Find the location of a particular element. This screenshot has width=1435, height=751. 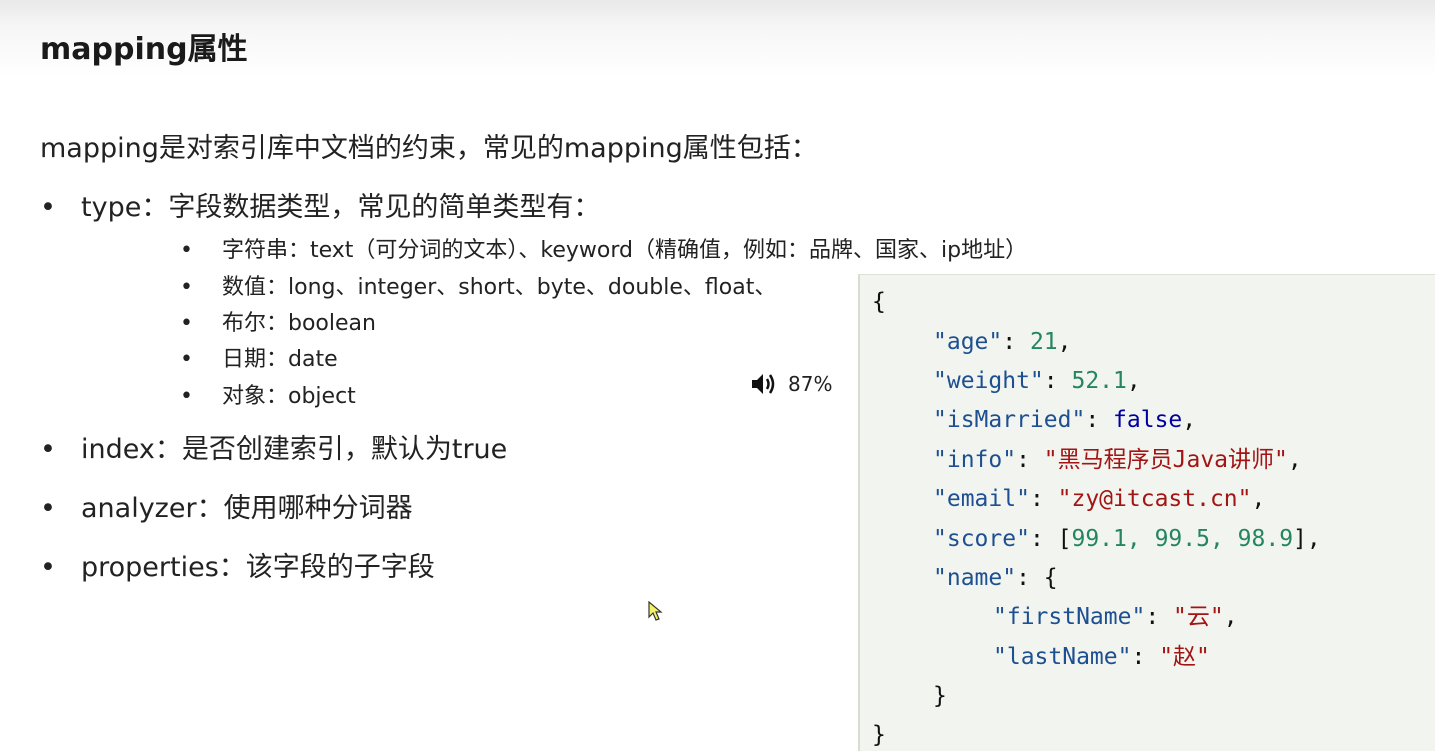

code-line-email: "email": "zy@itcast.cn", is located at coordinates (1099, 499).